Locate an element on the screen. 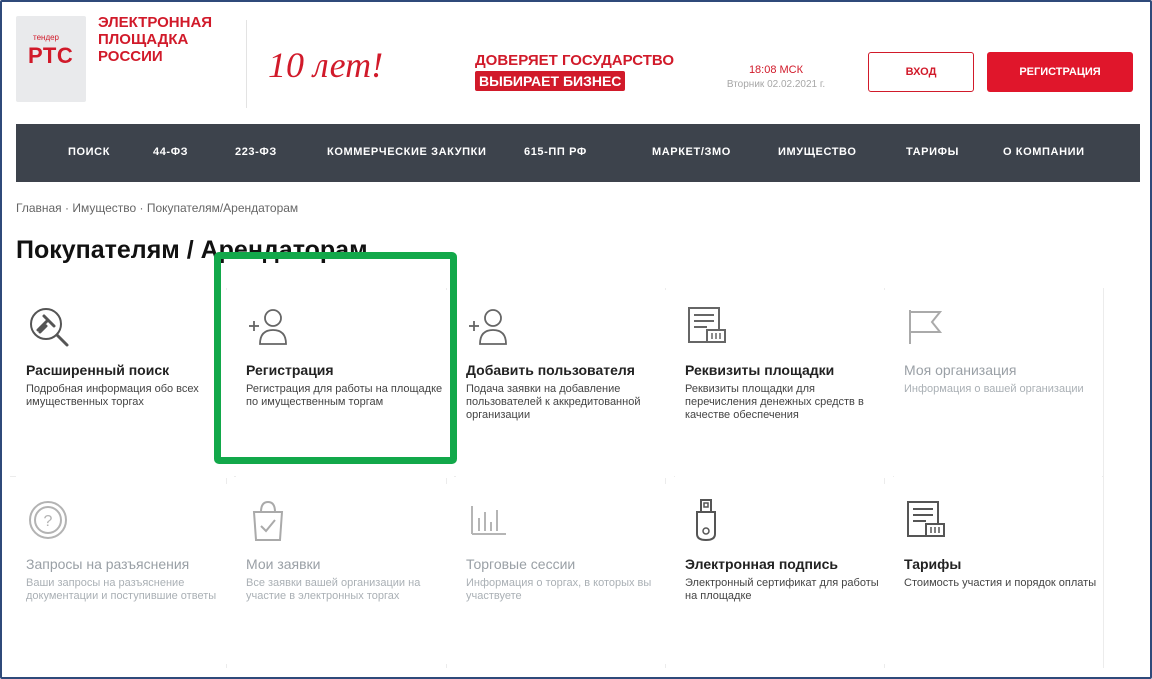  nav-item-615pp: 615-ПП РФ is located at coordinates (555, 152).